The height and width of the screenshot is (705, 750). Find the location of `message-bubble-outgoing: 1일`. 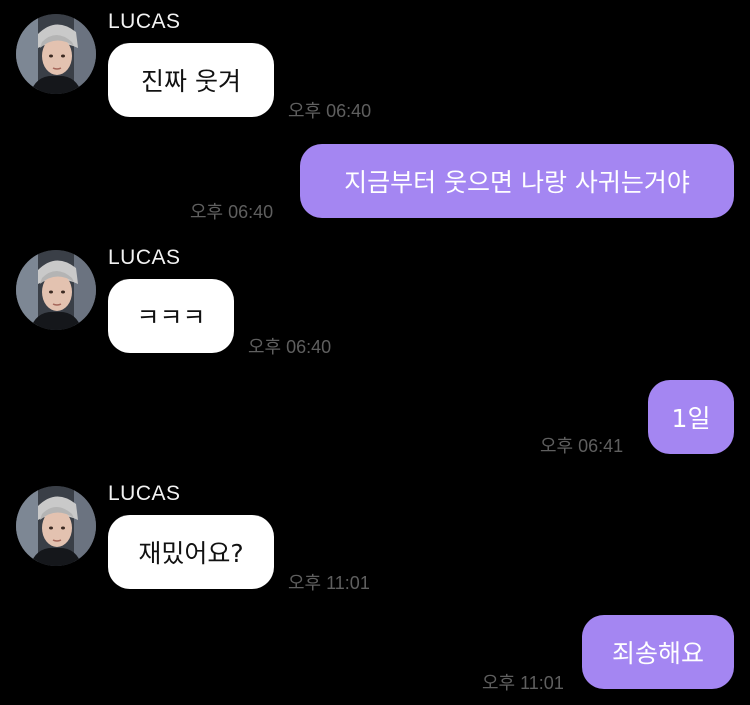

message-bubble-outgoing: 1일 is located at coordinates (691, 417).